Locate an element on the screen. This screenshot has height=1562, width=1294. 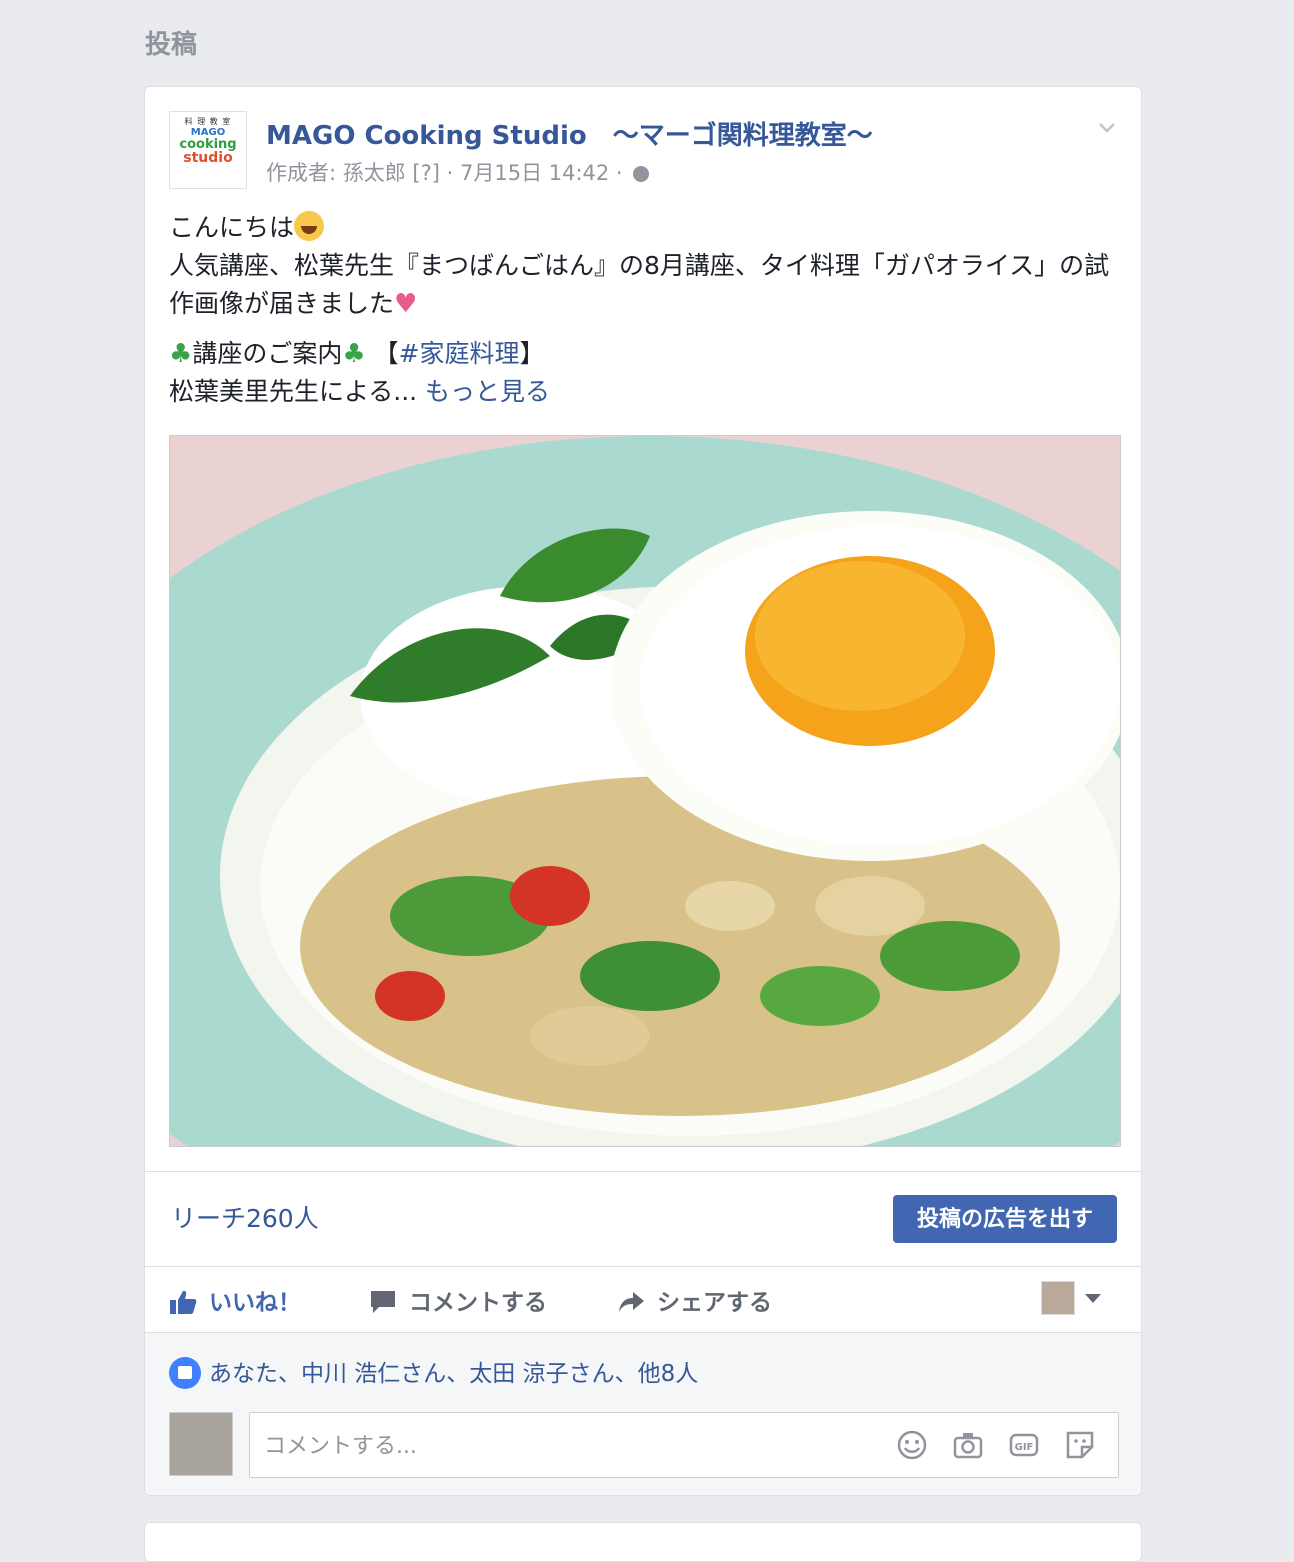
share-button: シェアする is located at coordinates (694, 1300).